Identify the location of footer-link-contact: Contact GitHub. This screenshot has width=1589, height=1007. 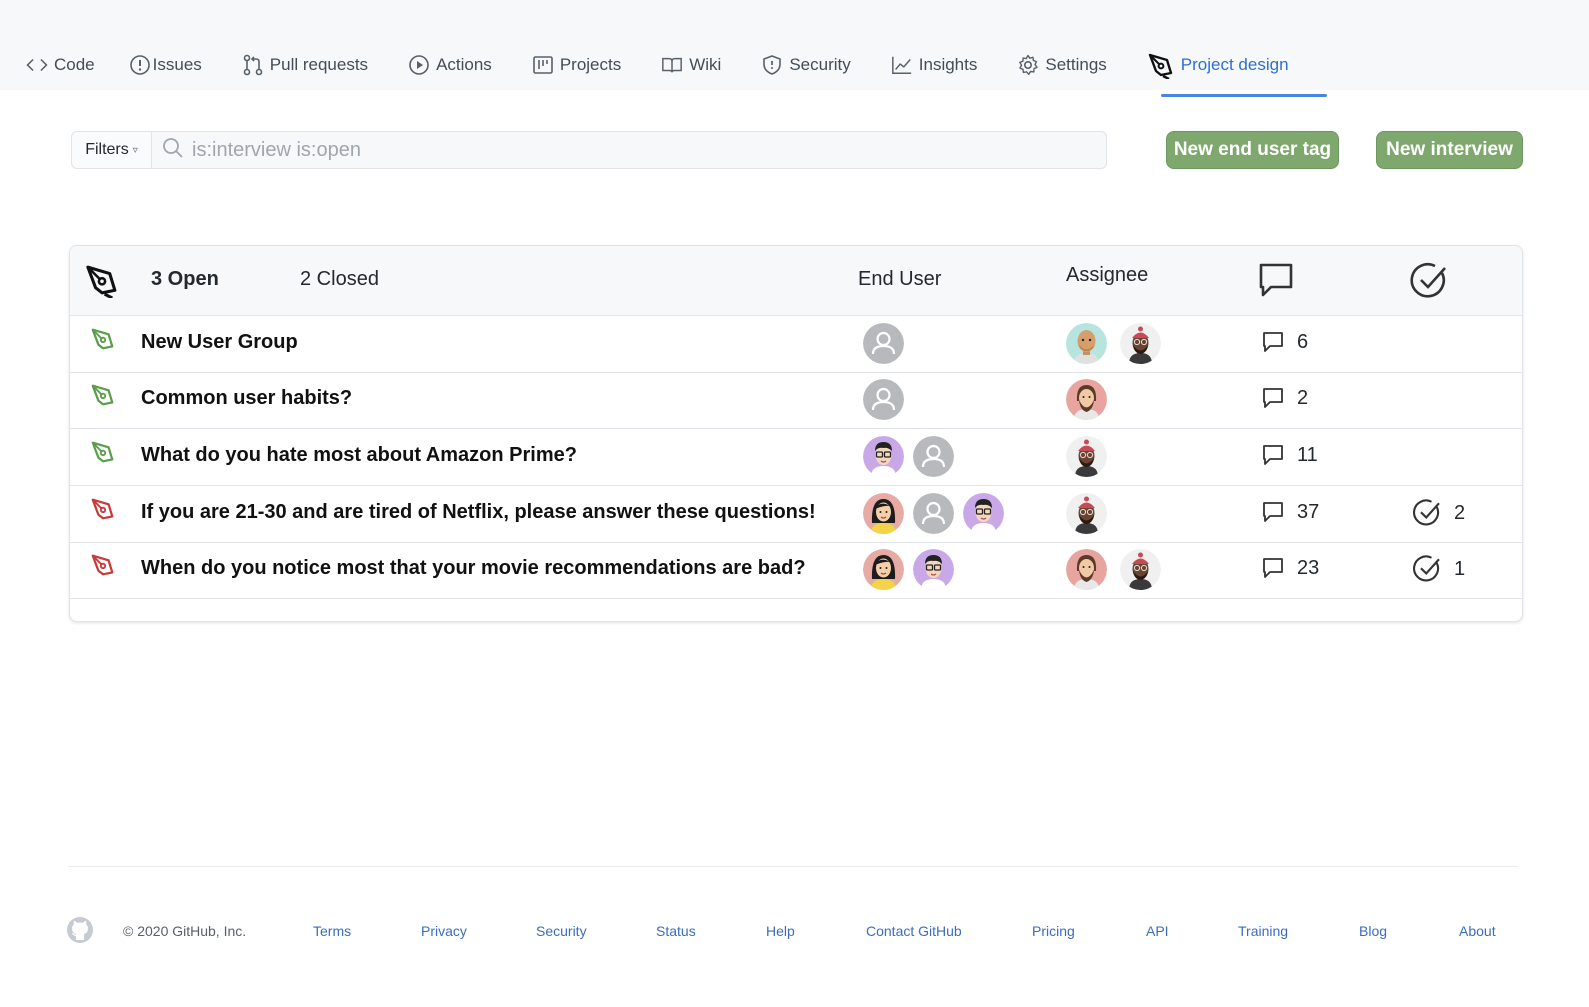
(914, 931).